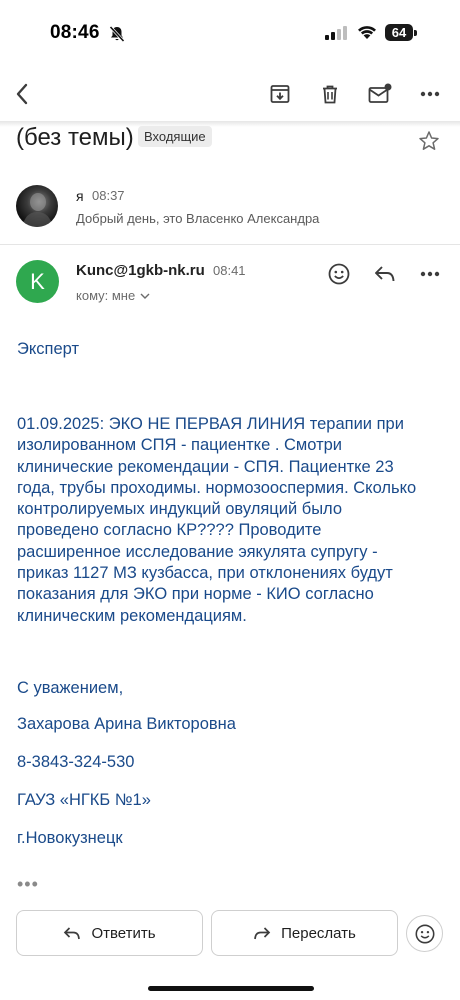  I want to click on thread-divider, so click(230, 244).